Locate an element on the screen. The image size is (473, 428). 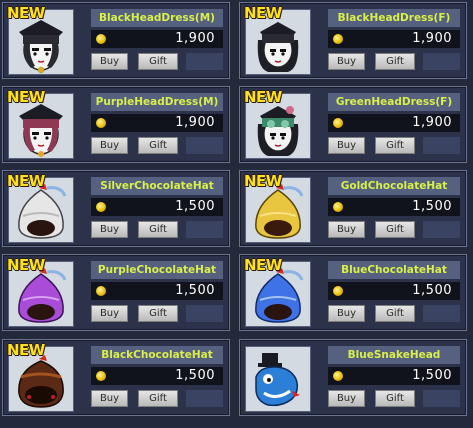
item-card: NEW BlackChocolateHat 1,500 Buy Gift is located at coordinates (116, 377).